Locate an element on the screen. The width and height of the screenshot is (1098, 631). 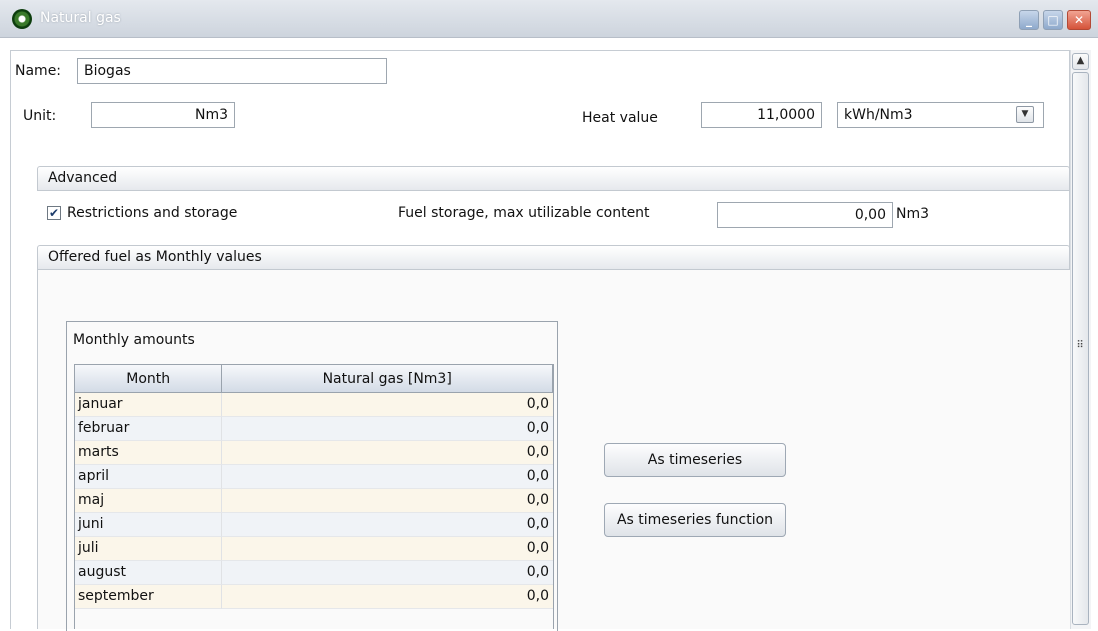
table-row: august 0,0 is located at coordinates (314, 573).